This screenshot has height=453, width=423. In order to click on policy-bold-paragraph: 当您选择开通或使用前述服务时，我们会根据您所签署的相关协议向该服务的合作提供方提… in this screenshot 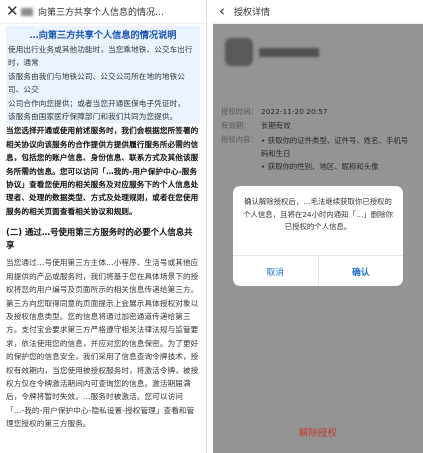, I will do `click(102, 171)`.